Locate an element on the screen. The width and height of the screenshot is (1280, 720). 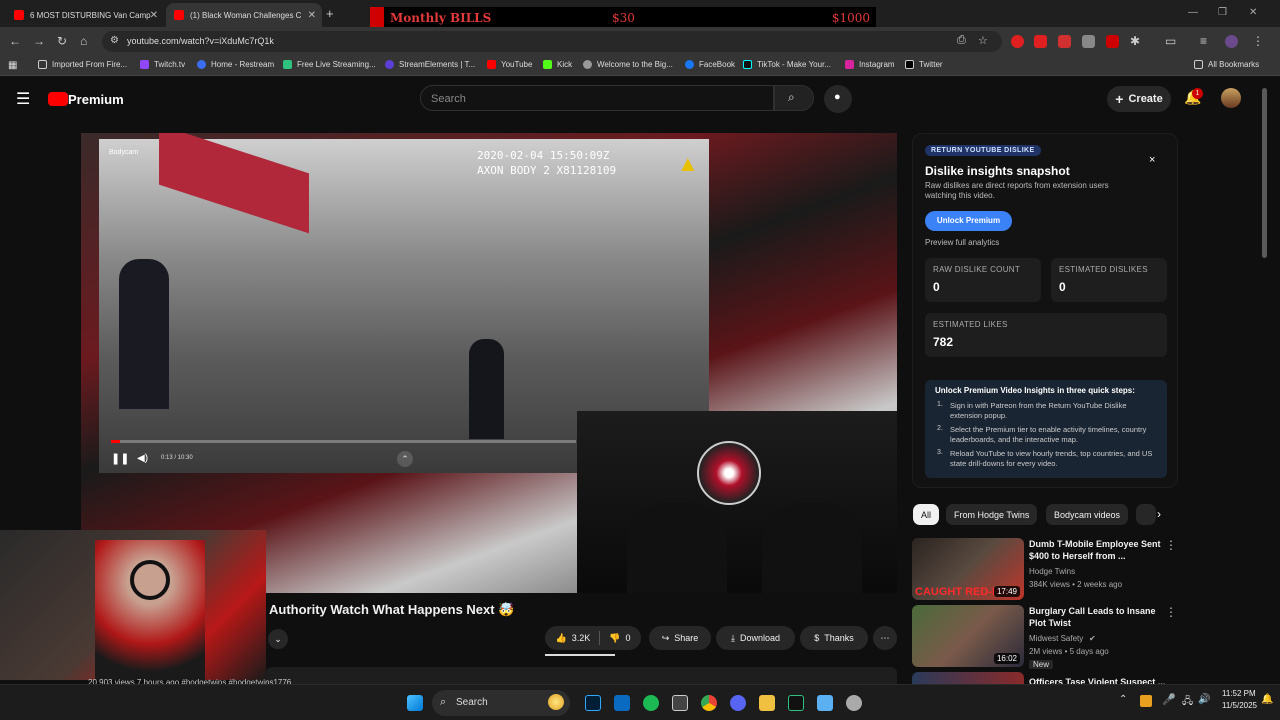
thumbs-up-icon: 👍 is located at coordinates (561, 638).